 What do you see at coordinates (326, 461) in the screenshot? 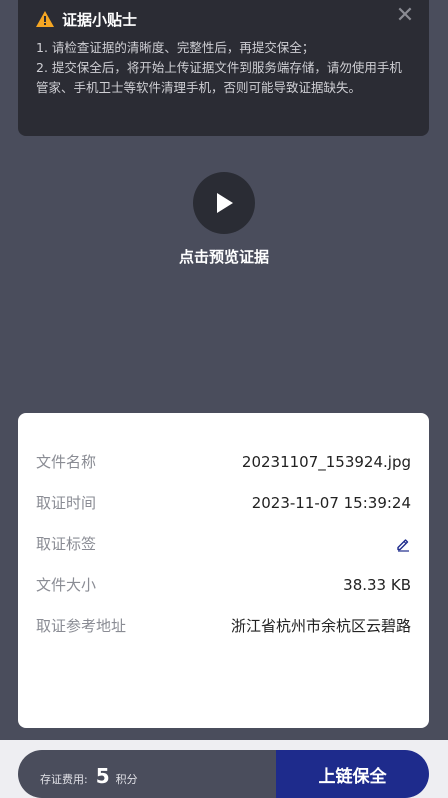
I see `info-value: 20231107_153924.jpg` at bounding box center [326, 461].